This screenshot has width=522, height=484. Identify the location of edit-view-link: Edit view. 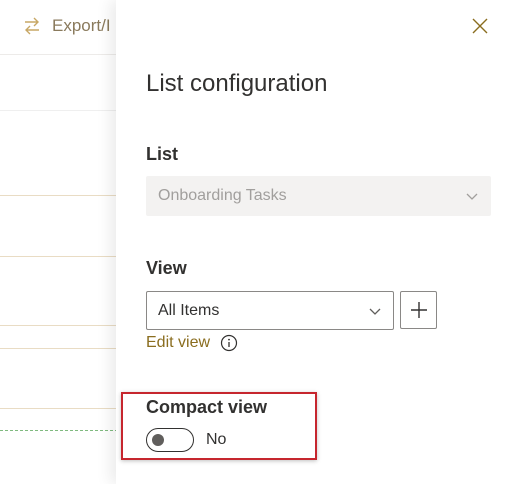
(178, 343).